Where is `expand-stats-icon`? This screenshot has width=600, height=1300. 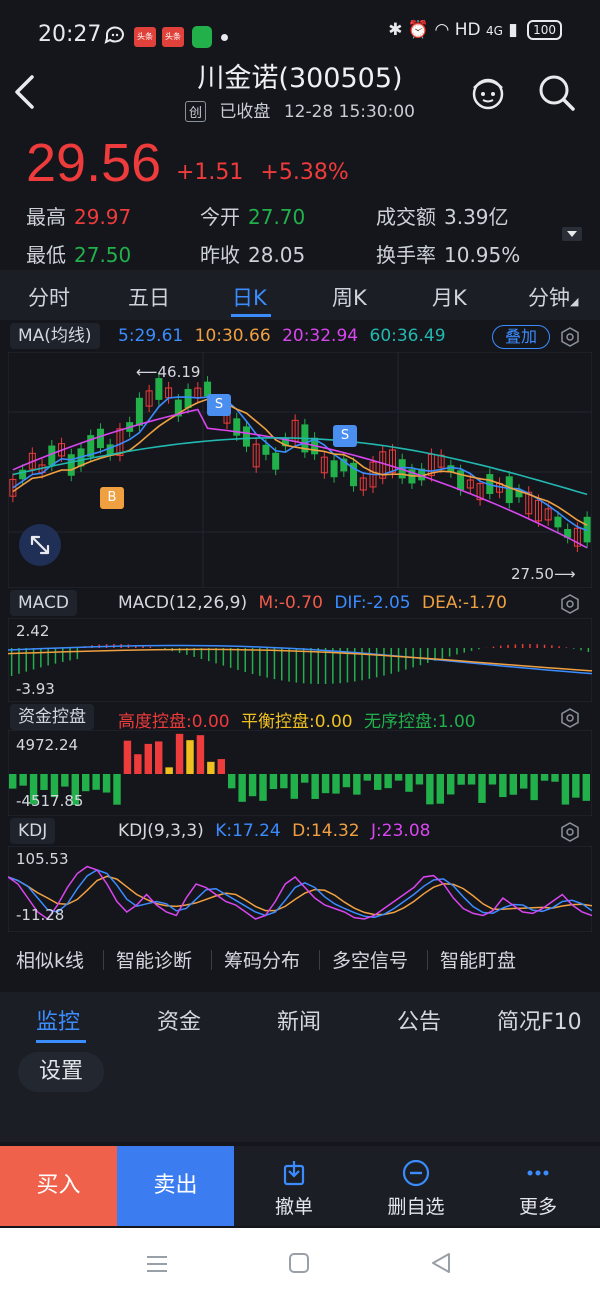
expand-stats-icon is located at coordinates (572, 233).